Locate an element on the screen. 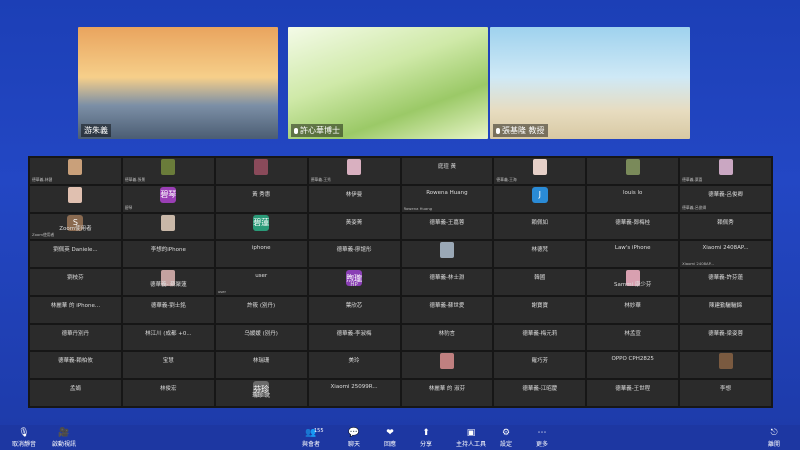 This screenshot has height=450, width=800. participant-tile: 芬珍 瑞珍 沈 is located at coordinates (261, 393).